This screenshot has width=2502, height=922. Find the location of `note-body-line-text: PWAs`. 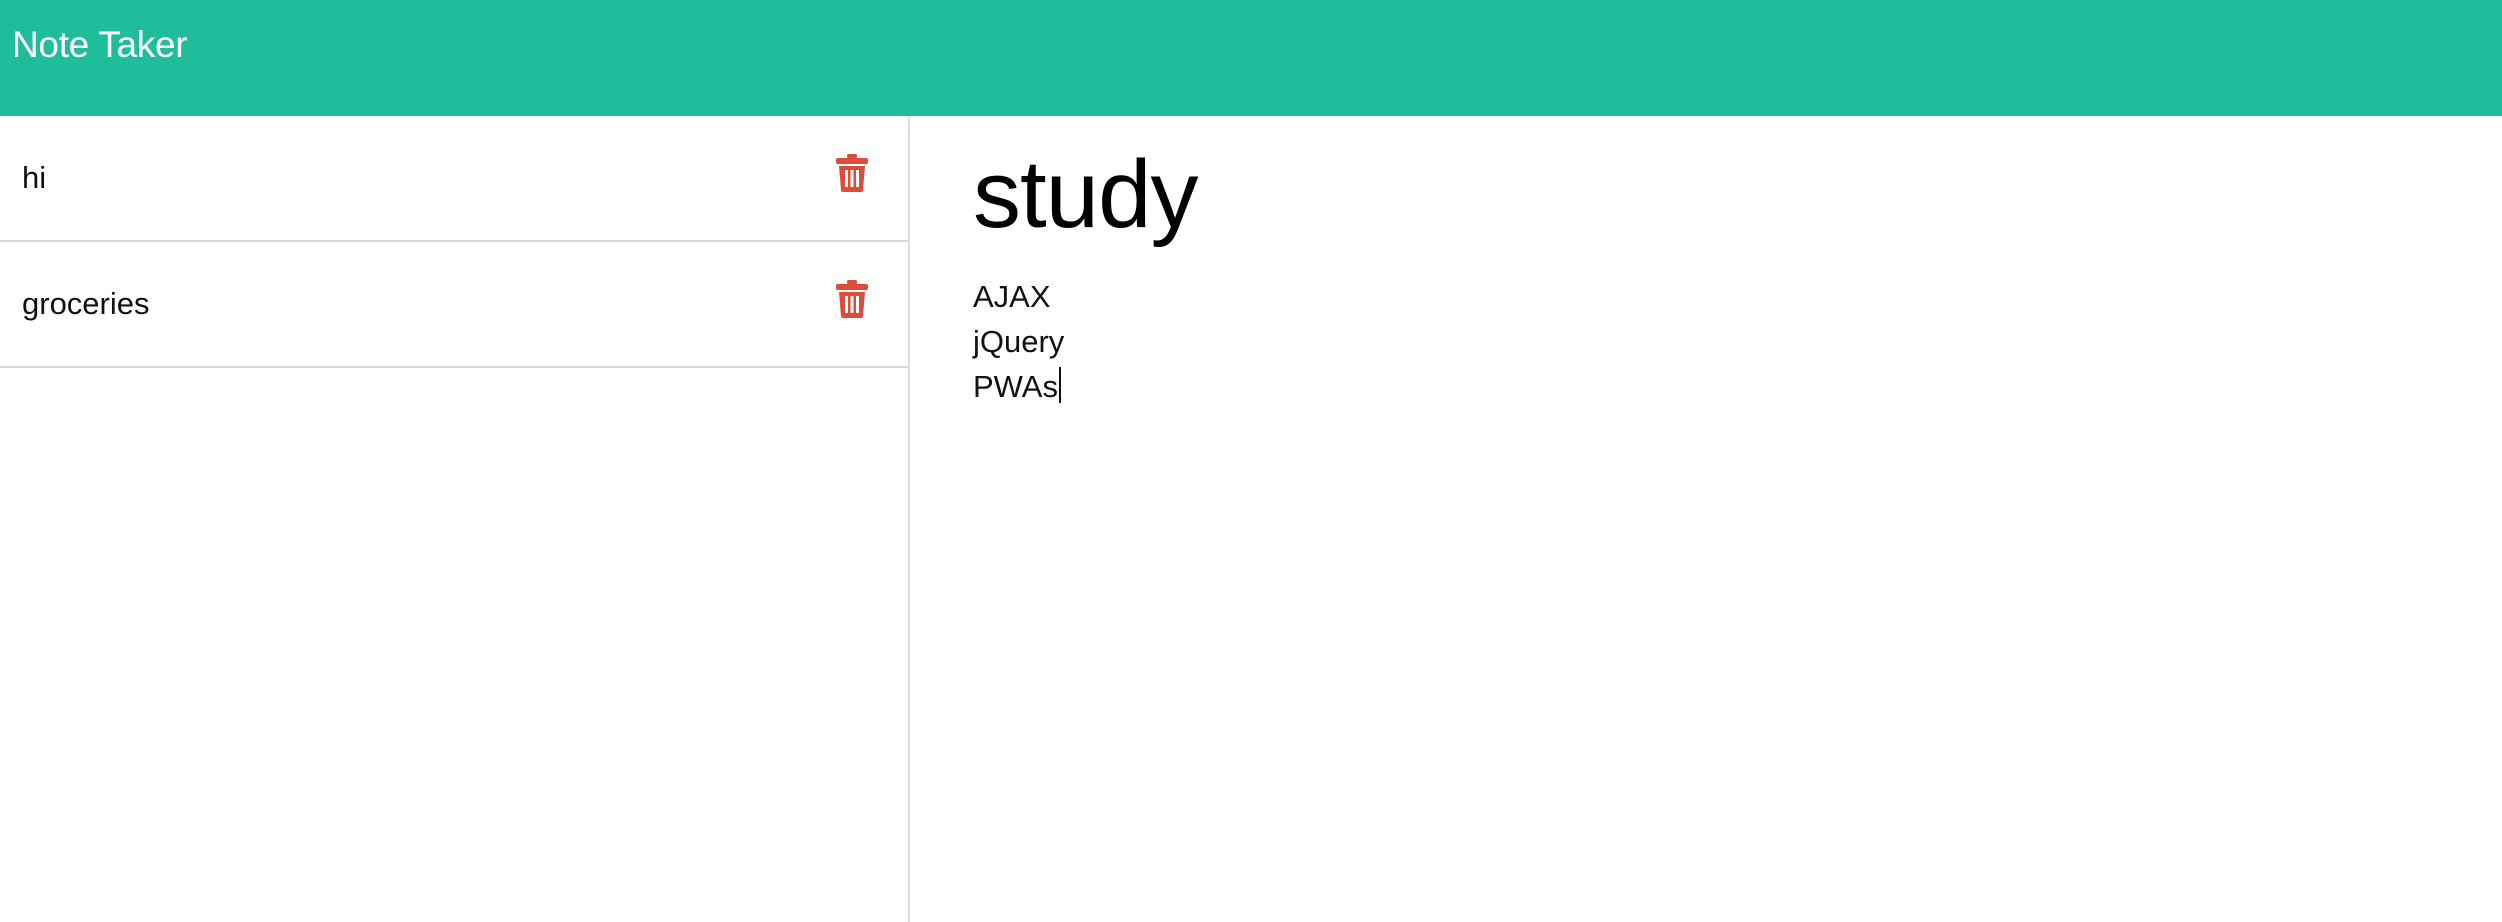

note-body-line-text: PWAs is located at coordinates (1015, 386).